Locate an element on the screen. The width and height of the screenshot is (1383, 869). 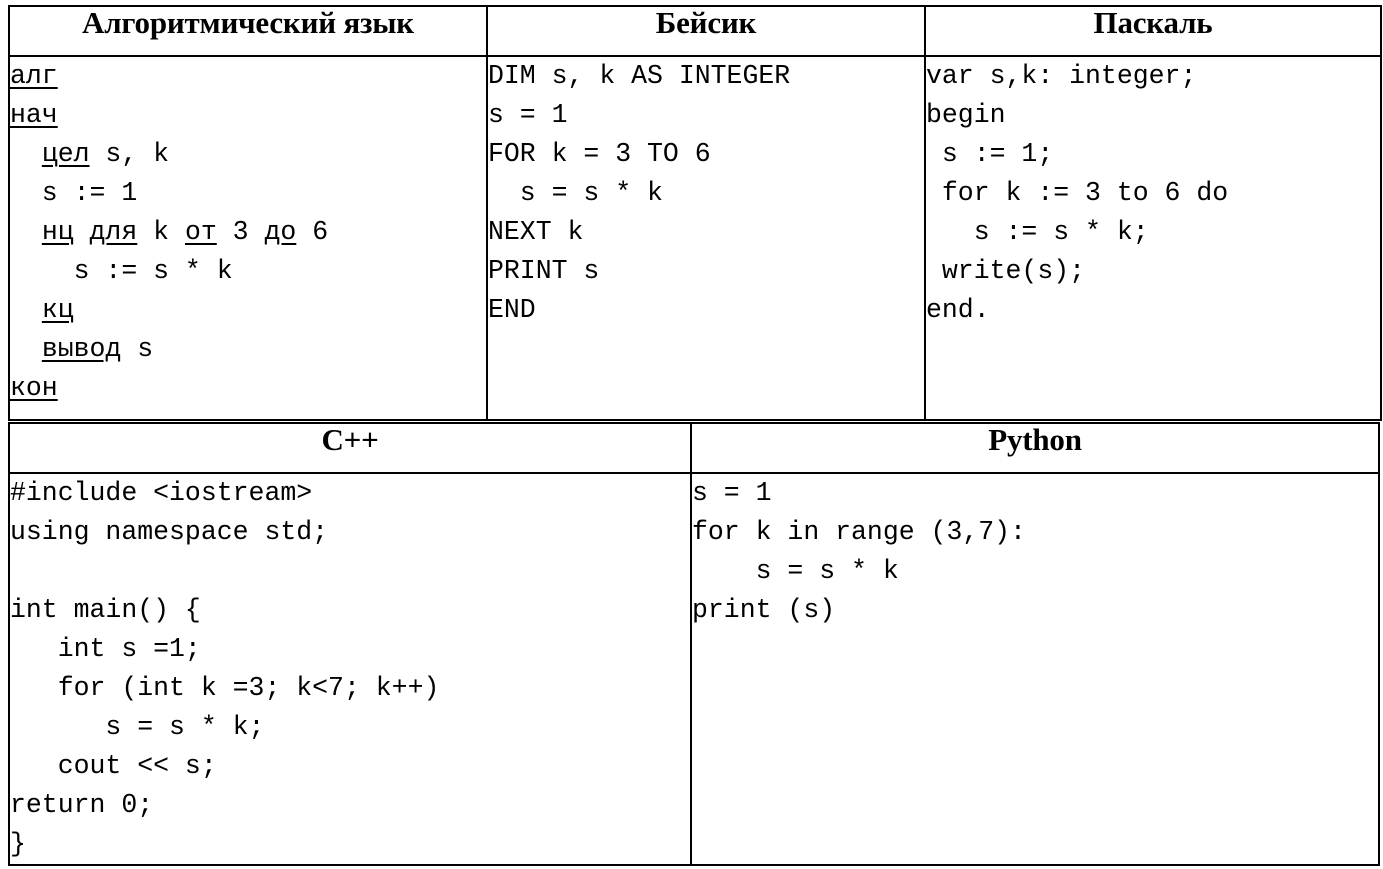
column-header-cpp: C++ is located at coordinates (350, 448).